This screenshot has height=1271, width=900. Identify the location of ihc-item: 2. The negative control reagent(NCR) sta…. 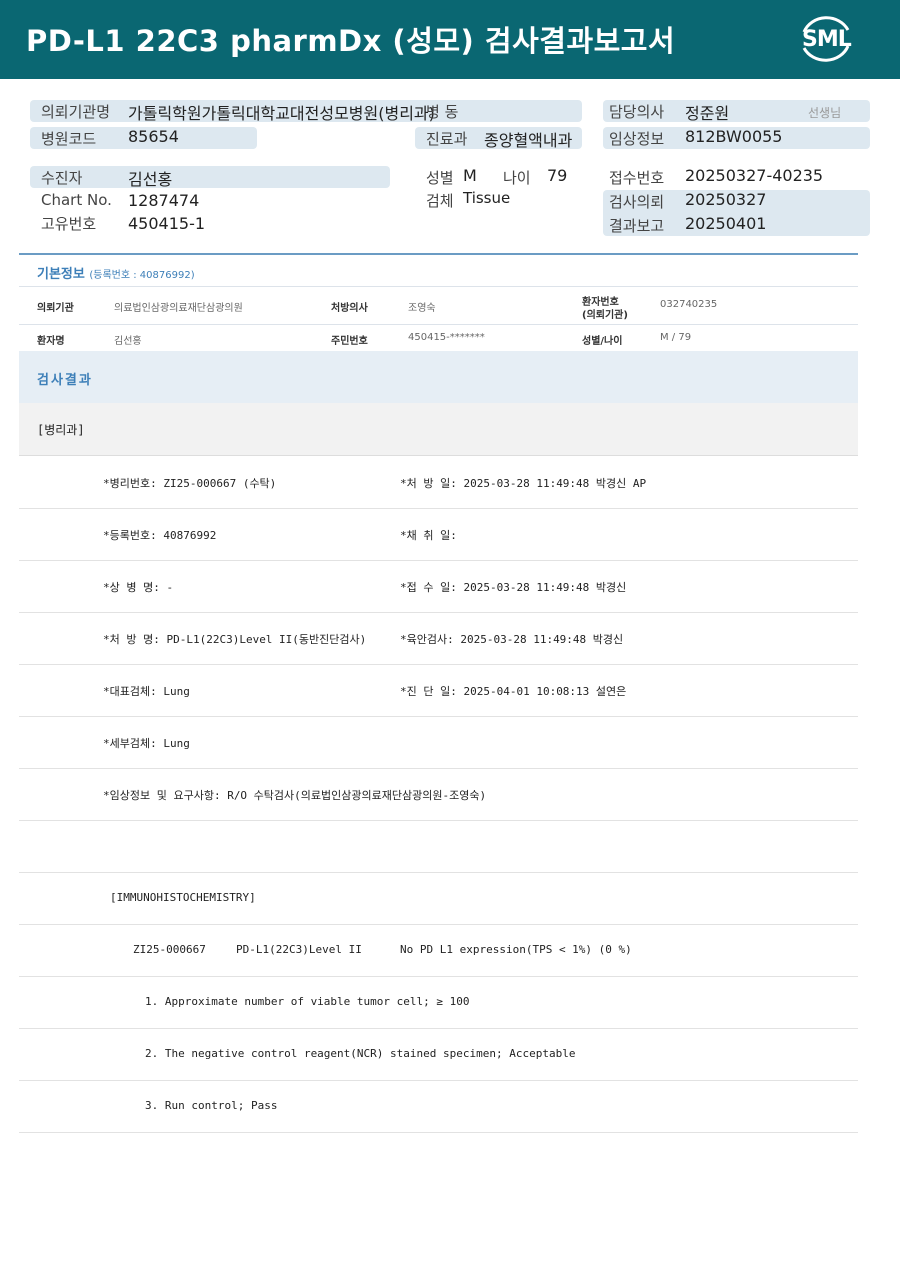
(360, 1053).